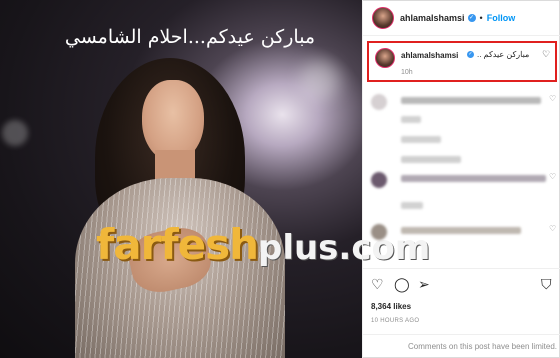 The image size is (560, 358). I want to click on watermark-main: farfesh, so click(177, 244).